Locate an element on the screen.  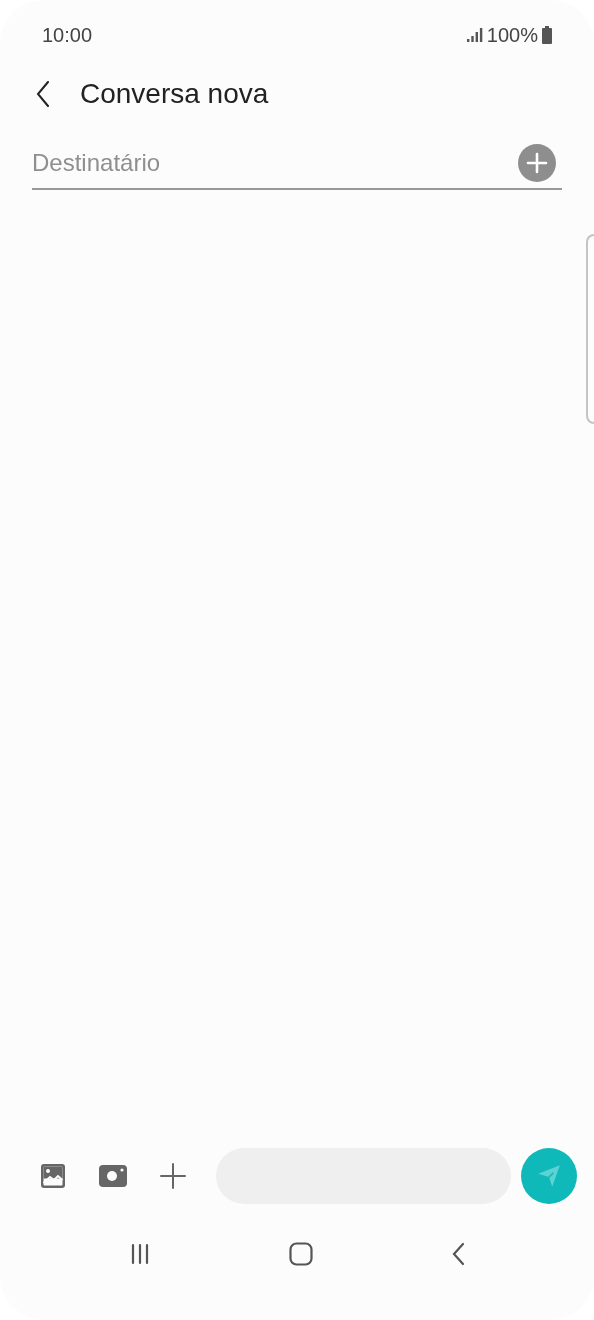
edge-panel-handle is located at coordinates (590, 329).